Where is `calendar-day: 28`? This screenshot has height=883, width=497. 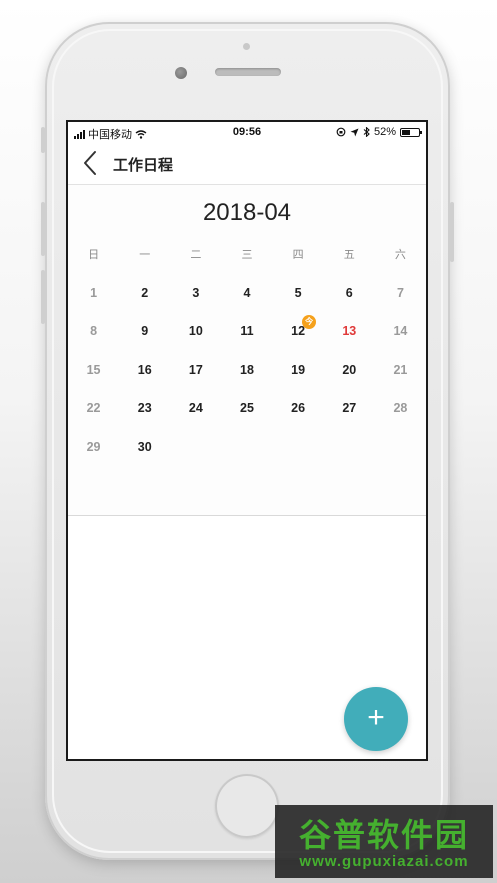
calendar-day: 28 is located at coordinates (400, 408).